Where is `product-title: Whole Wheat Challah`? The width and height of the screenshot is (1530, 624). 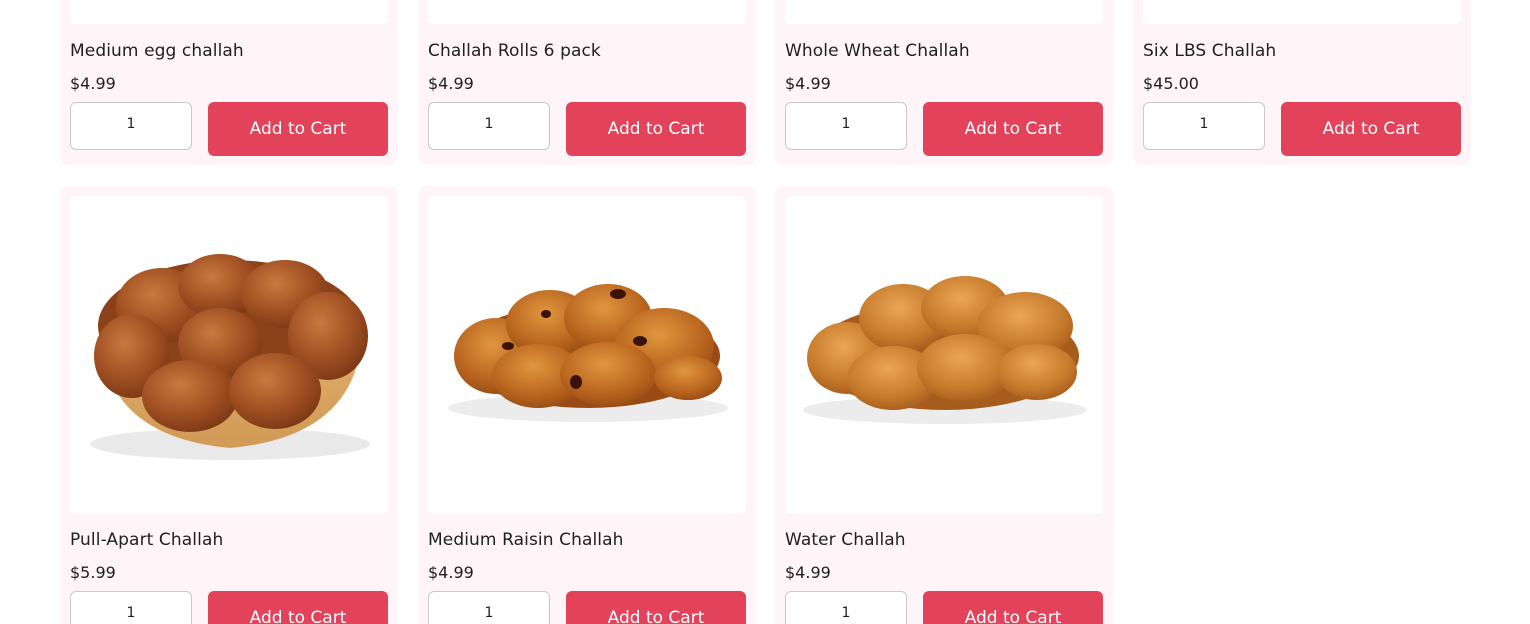
product-title: Whole Wheat Challah is located at coordinates (877, 51).